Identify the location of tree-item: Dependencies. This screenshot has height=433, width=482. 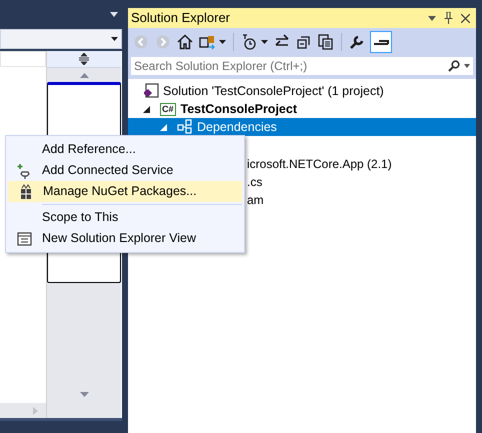
(302, 127).